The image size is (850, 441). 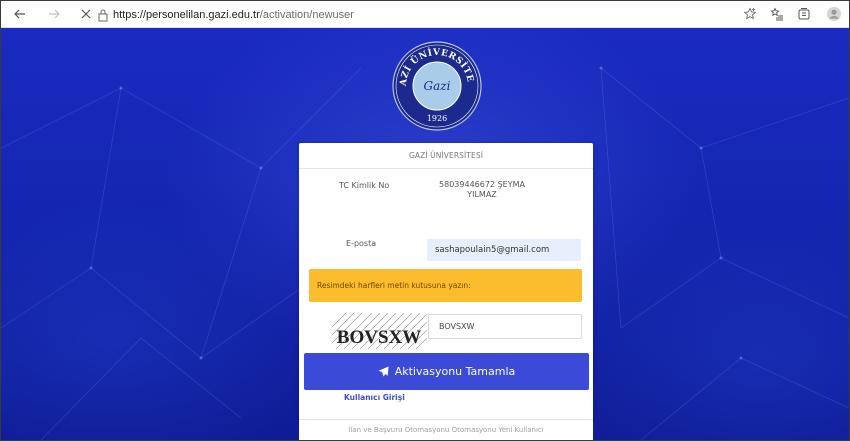 I want to click on email-label: E-posta, so click(x=361, y=243).